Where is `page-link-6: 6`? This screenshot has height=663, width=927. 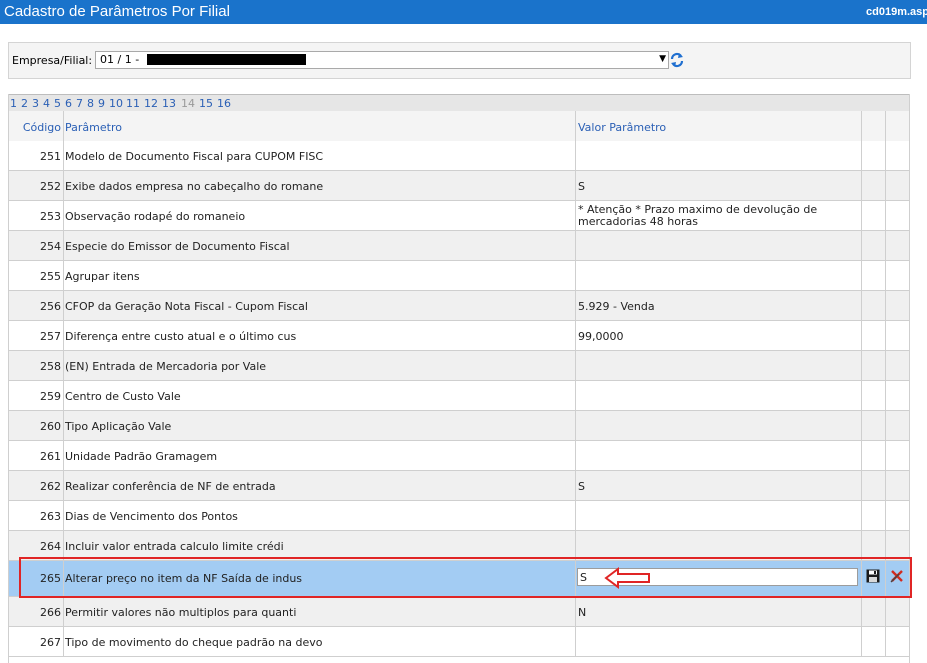
page-link-6: 6 is located at coordinates (68, 103).